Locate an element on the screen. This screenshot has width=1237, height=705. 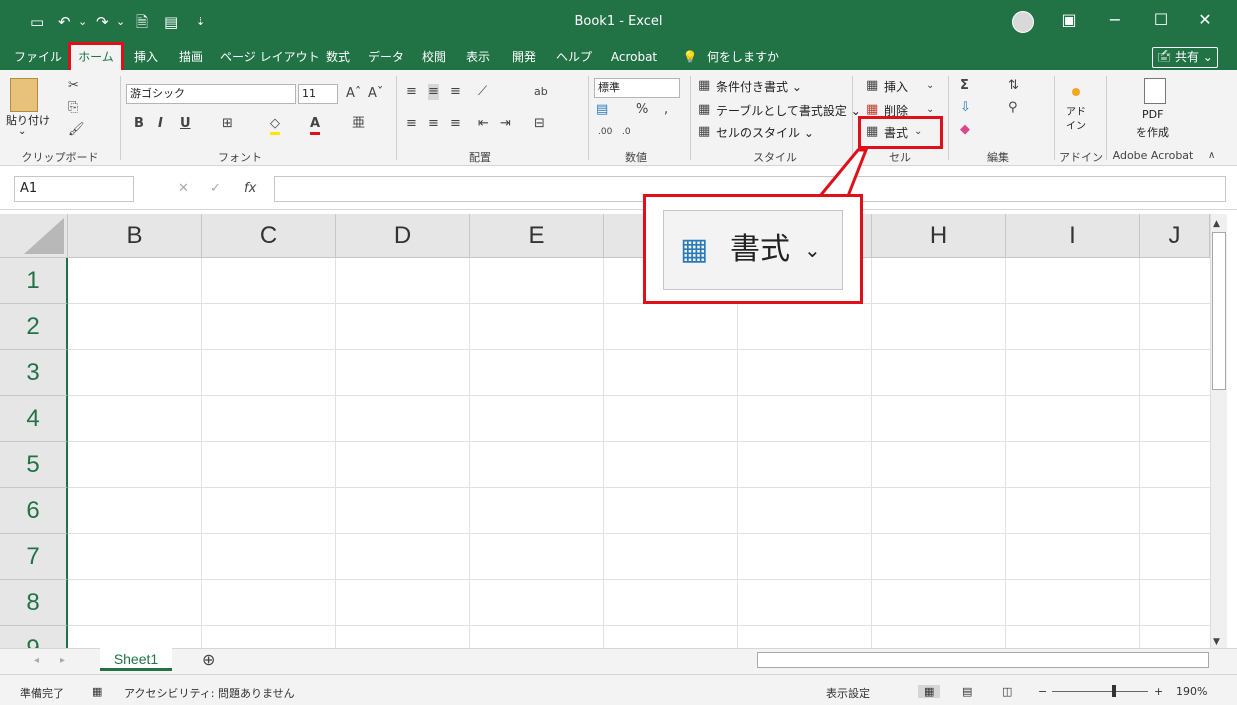
horizontal-scrollbar is located at coordinates (983, 660).